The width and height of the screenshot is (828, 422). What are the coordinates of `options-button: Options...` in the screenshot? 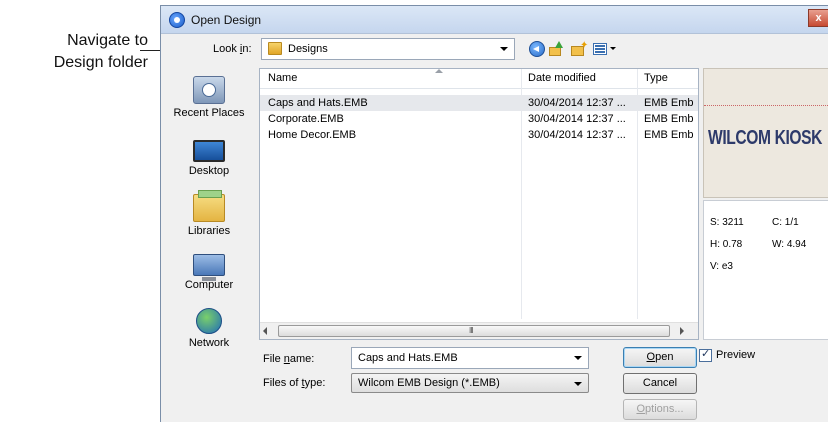 It's located at (660, 409).